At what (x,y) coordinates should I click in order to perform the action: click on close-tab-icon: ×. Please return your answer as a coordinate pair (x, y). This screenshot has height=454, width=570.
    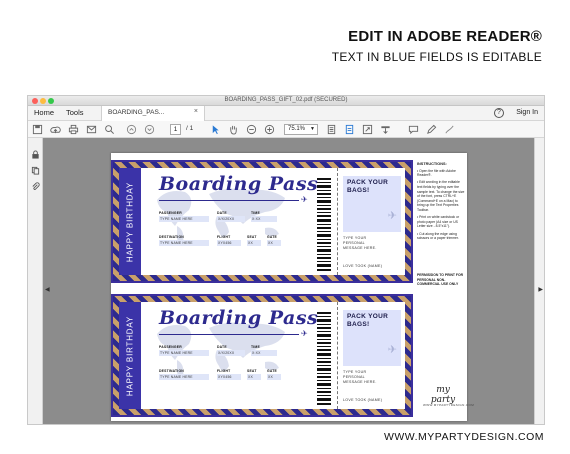
    Looking at the image, I should click on (196, 111).